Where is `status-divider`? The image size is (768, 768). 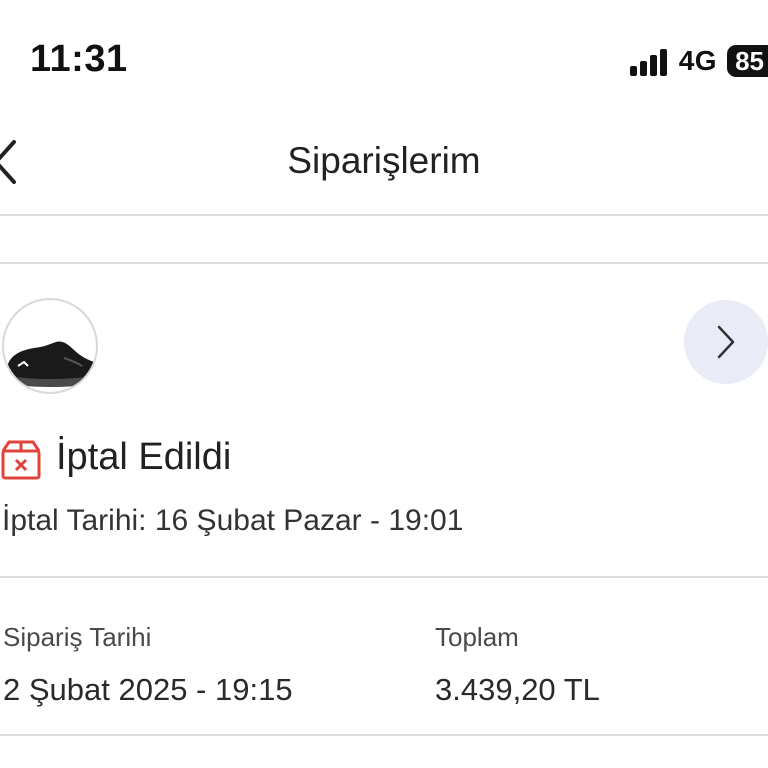
status-divider is located at coordinates (384, 577).